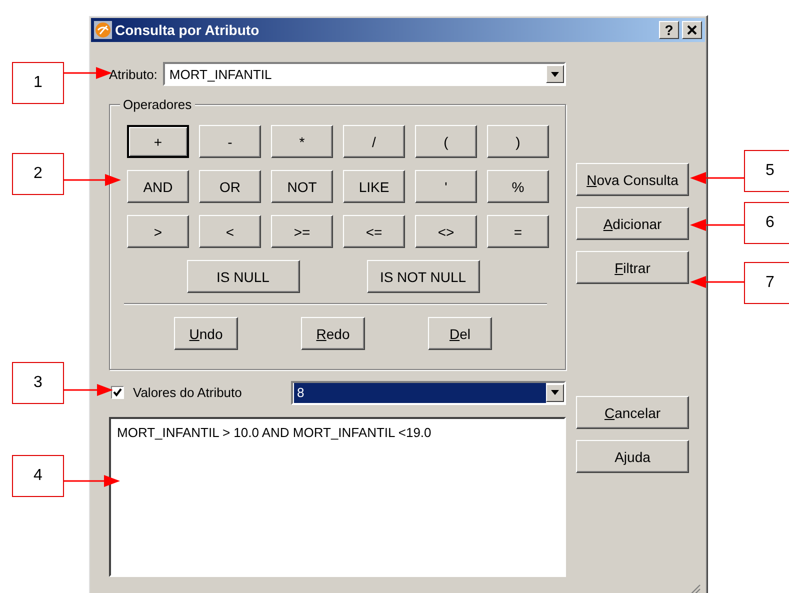  What do you see at coordinates (302, 186) in the screenshot?
I see `operator-button: NOT` at bounding box center [302, 186].